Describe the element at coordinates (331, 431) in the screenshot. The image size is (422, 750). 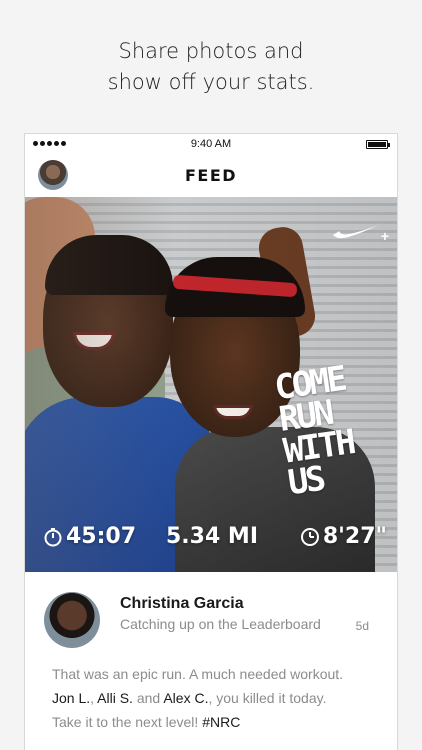
I see `overlay-text: COME RUN WITH US` at that location.